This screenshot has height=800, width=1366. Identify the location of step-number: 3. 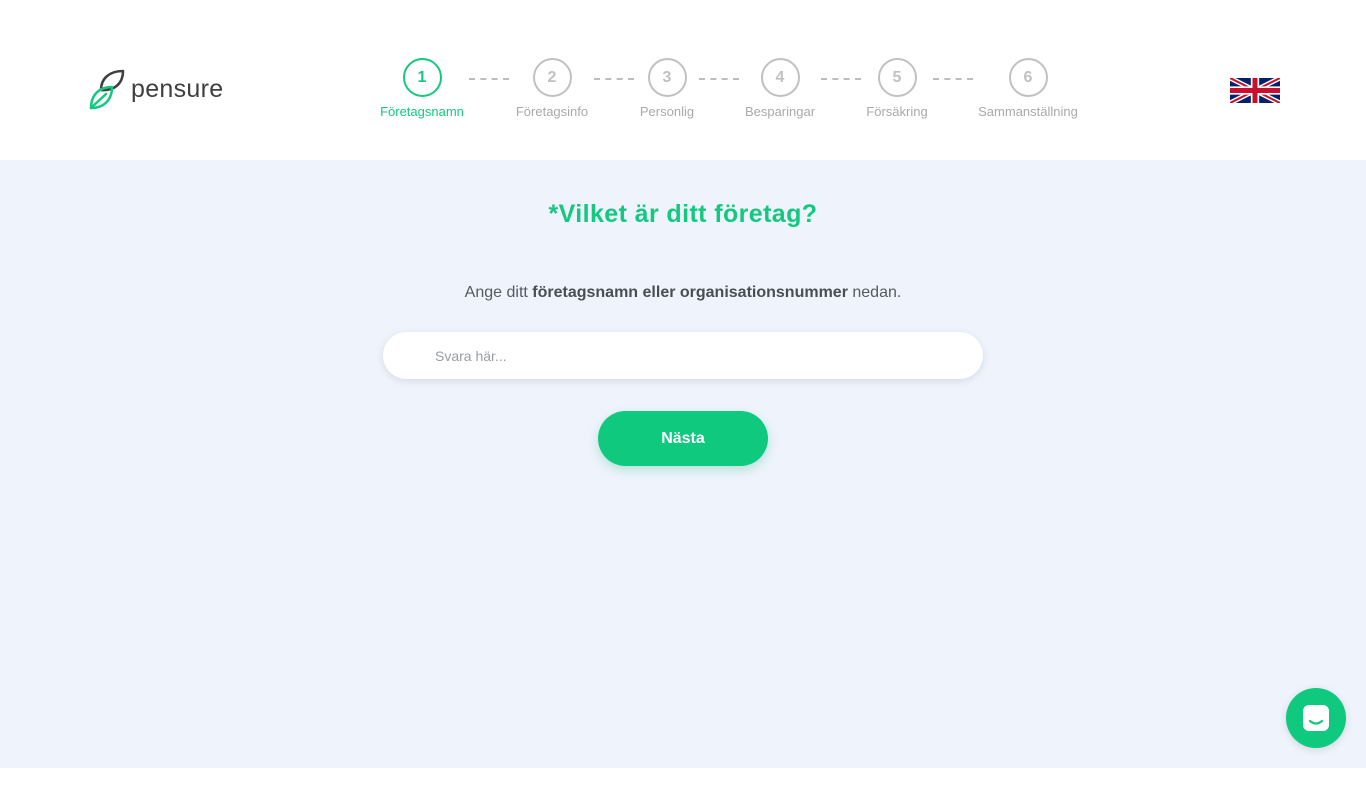
(667, 77).